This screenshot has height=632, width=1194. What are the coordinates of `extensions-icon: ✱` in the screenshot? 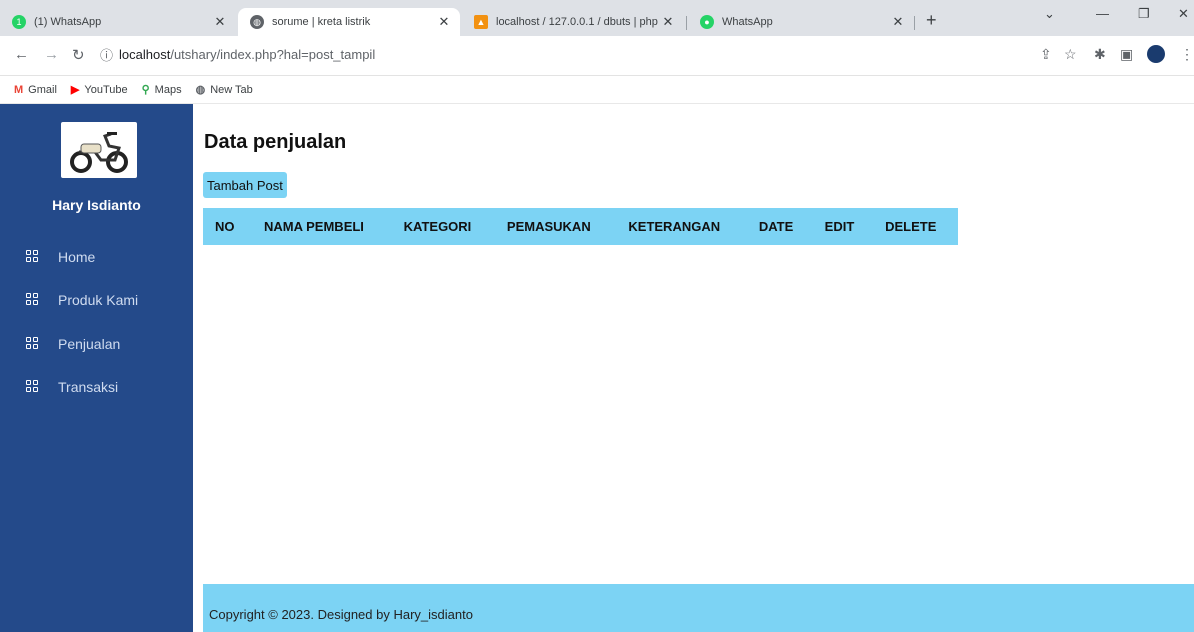 It's located at (1100, 54).